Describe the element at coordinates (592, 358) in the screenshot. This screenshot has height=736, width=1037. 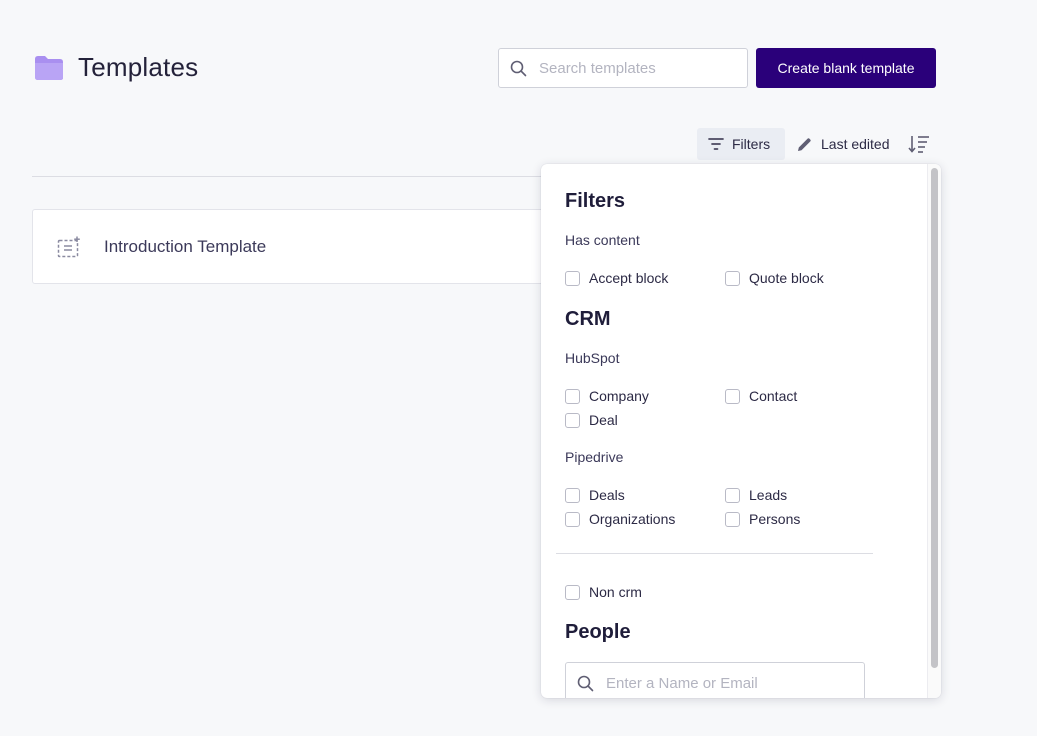
I see `hubspot-label: HubSpot` at that location.